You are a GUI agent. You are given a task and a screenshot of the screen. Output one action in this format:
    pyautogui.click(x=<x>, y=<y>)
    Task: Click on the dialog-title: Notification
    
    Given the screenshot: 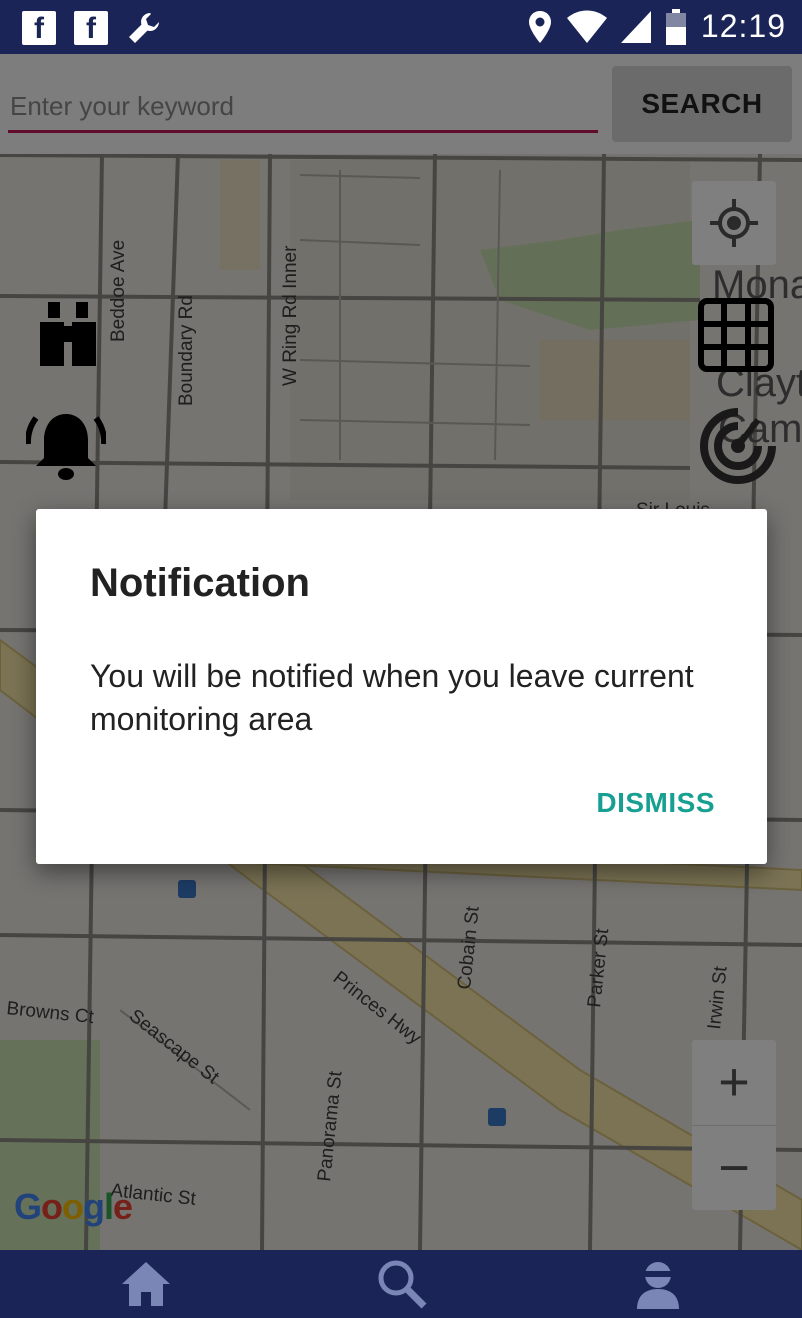 What is the action you would take?
    pyautogui.click(x=200, y=583)
    